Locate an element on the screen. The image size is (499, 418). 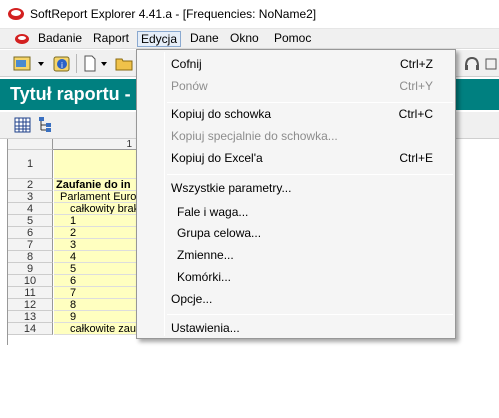
grid-area-blank is located at coordinates (490, 278).